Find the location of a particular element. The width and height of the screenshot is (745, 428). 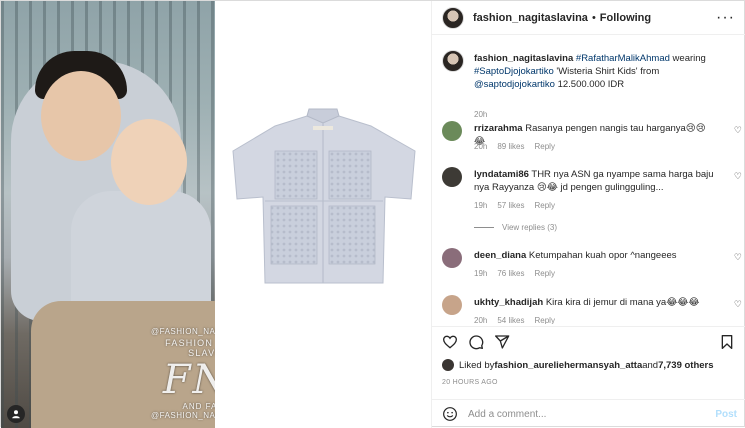

comment-input is located at coordinates (588, 414).